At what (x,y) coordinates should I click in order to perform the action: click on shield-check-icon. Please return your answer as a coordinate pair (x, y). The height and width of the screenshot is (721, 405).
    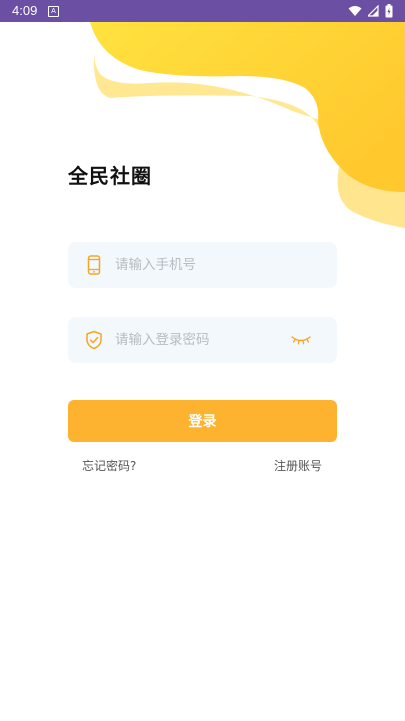
    Looking at the image, I should click on (94, 340).